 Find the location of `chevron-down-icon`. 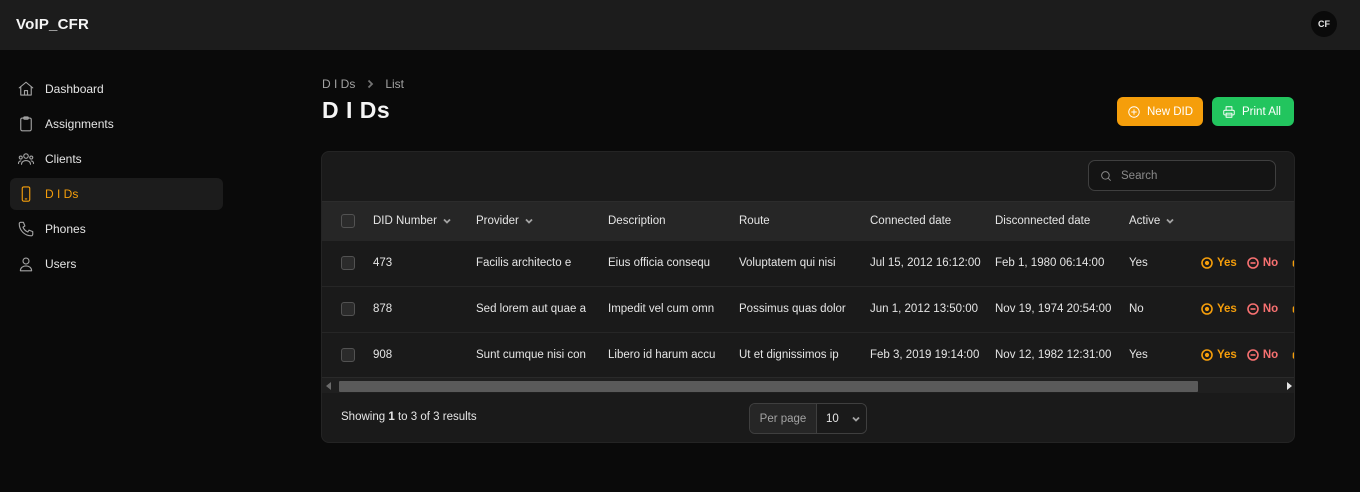

chevron-down-icon is located at coordinates (856, 419).